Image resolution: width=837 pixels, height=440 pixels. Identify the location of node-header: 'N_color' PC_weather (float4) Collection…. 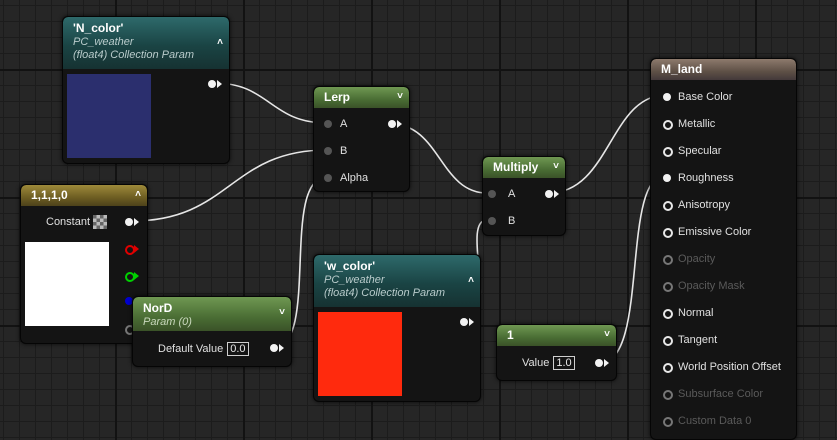
(146, 43).